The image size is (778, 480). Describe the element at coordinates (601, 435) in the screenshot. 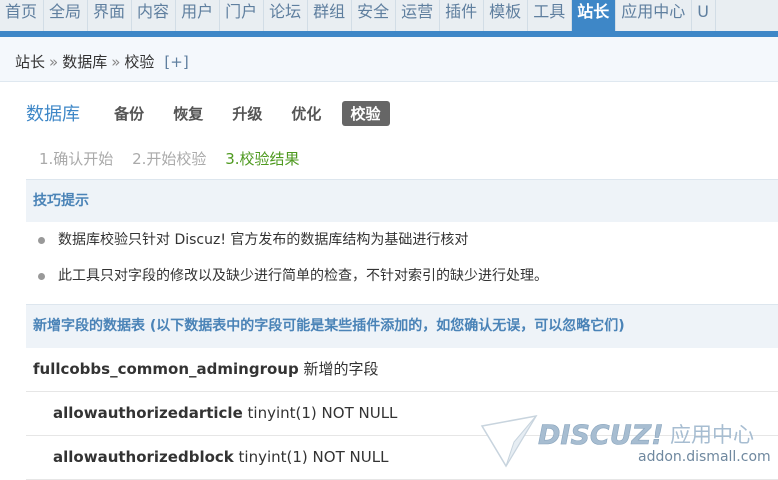

I see `watermark-brand: DISCUZ!` at that location.